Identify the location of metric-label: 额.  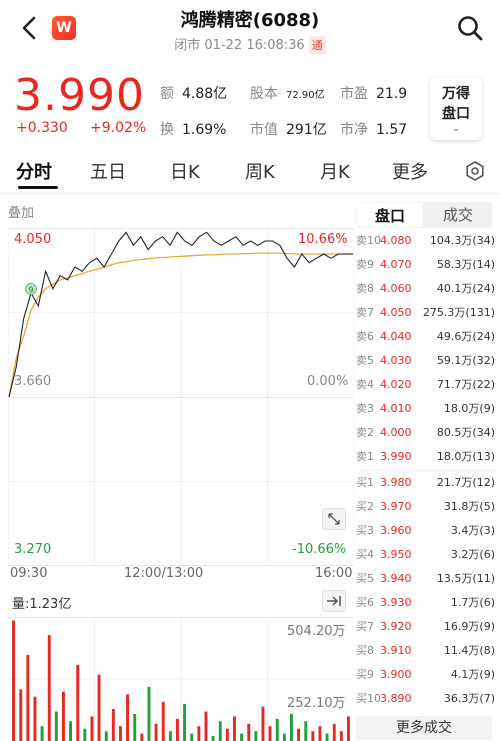
(167, 94).